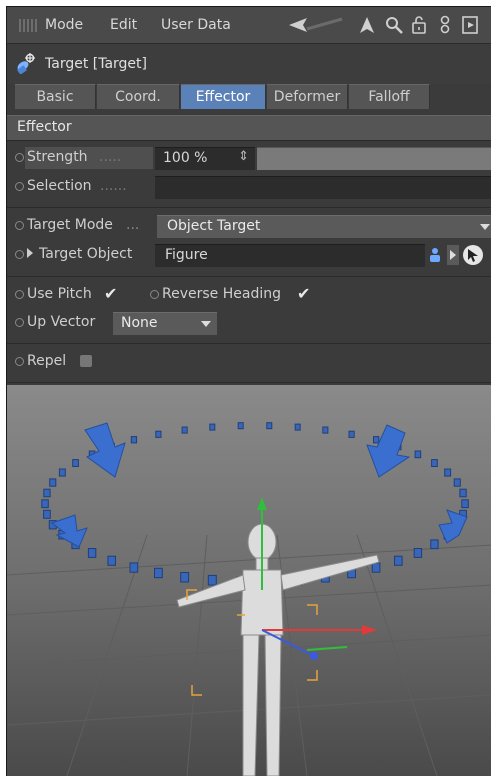  I want to click on stepper-arrows-icon: ⇕, so click(243, 156).